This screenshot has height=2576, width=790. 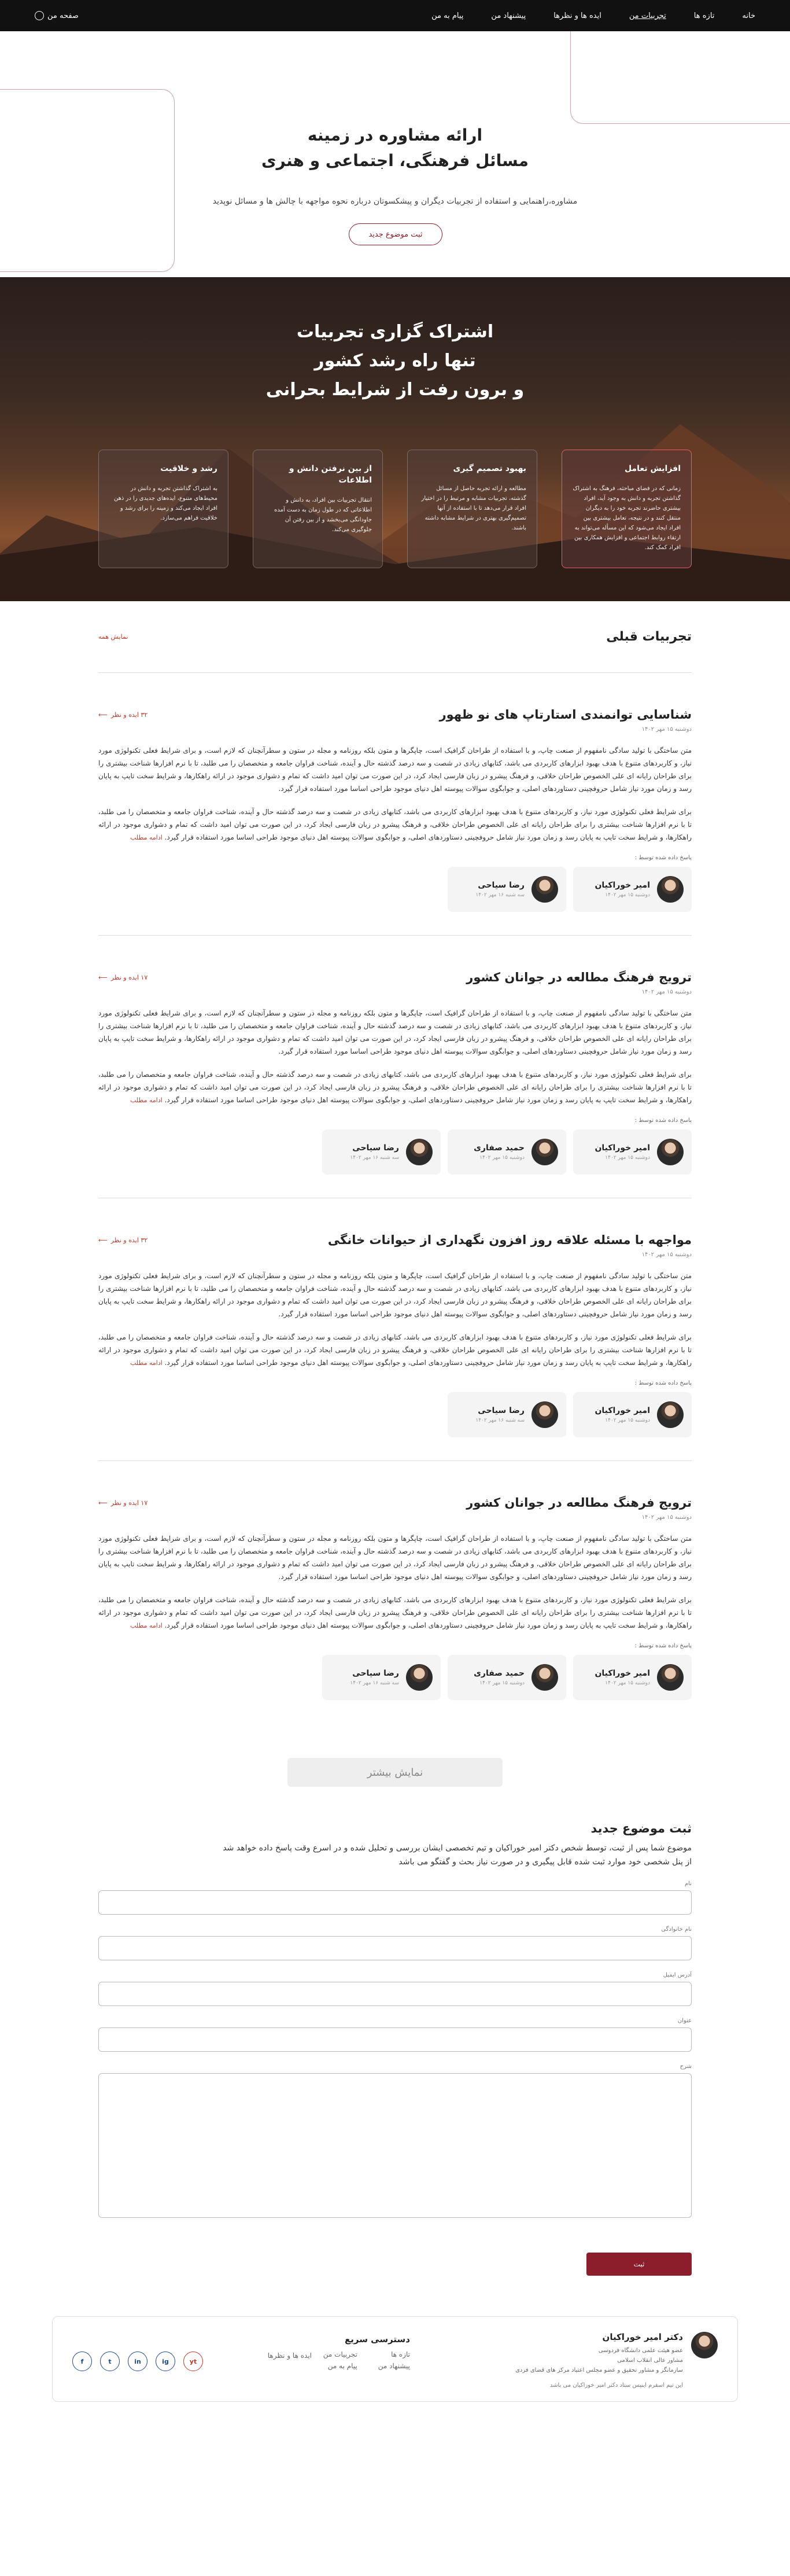 I want to click on nav-suggest: پیشنهاد من, so click(x=508, y=16).